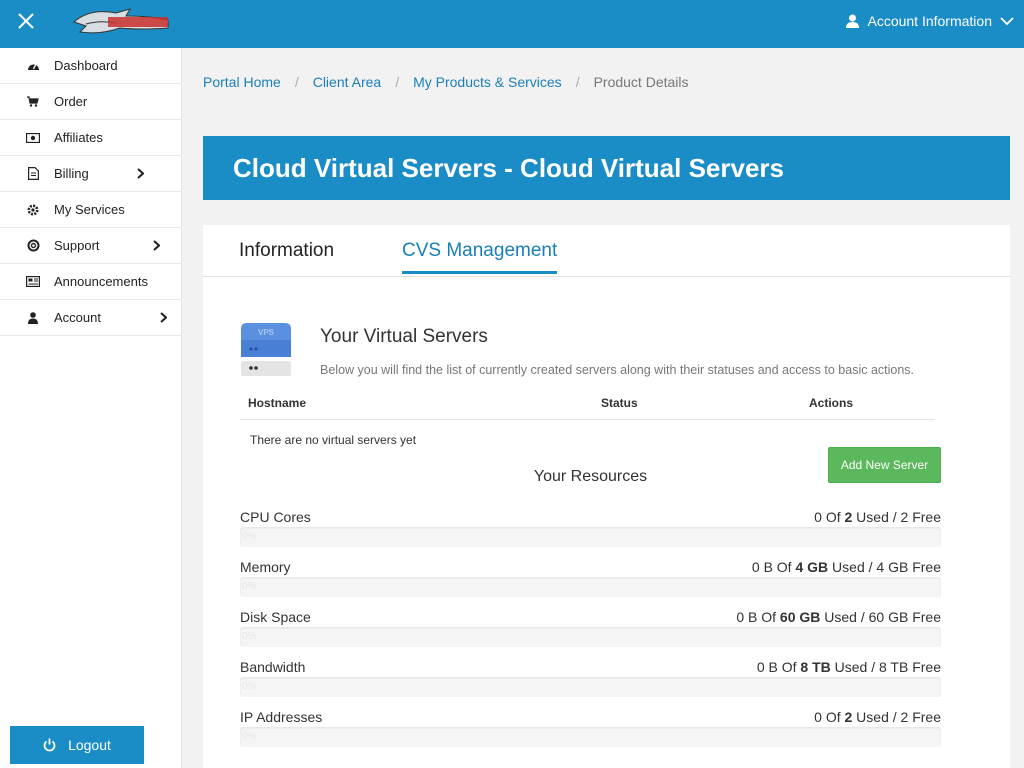 This screenshot has height=768, width=1024. I want to click on shopping-cart-icon, so click(33, 102).